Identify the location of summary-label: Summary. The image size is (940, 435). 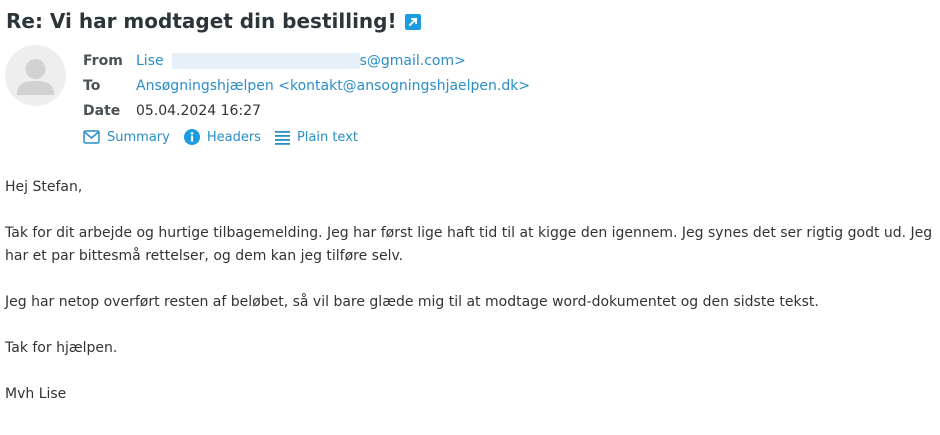
(138, 137).